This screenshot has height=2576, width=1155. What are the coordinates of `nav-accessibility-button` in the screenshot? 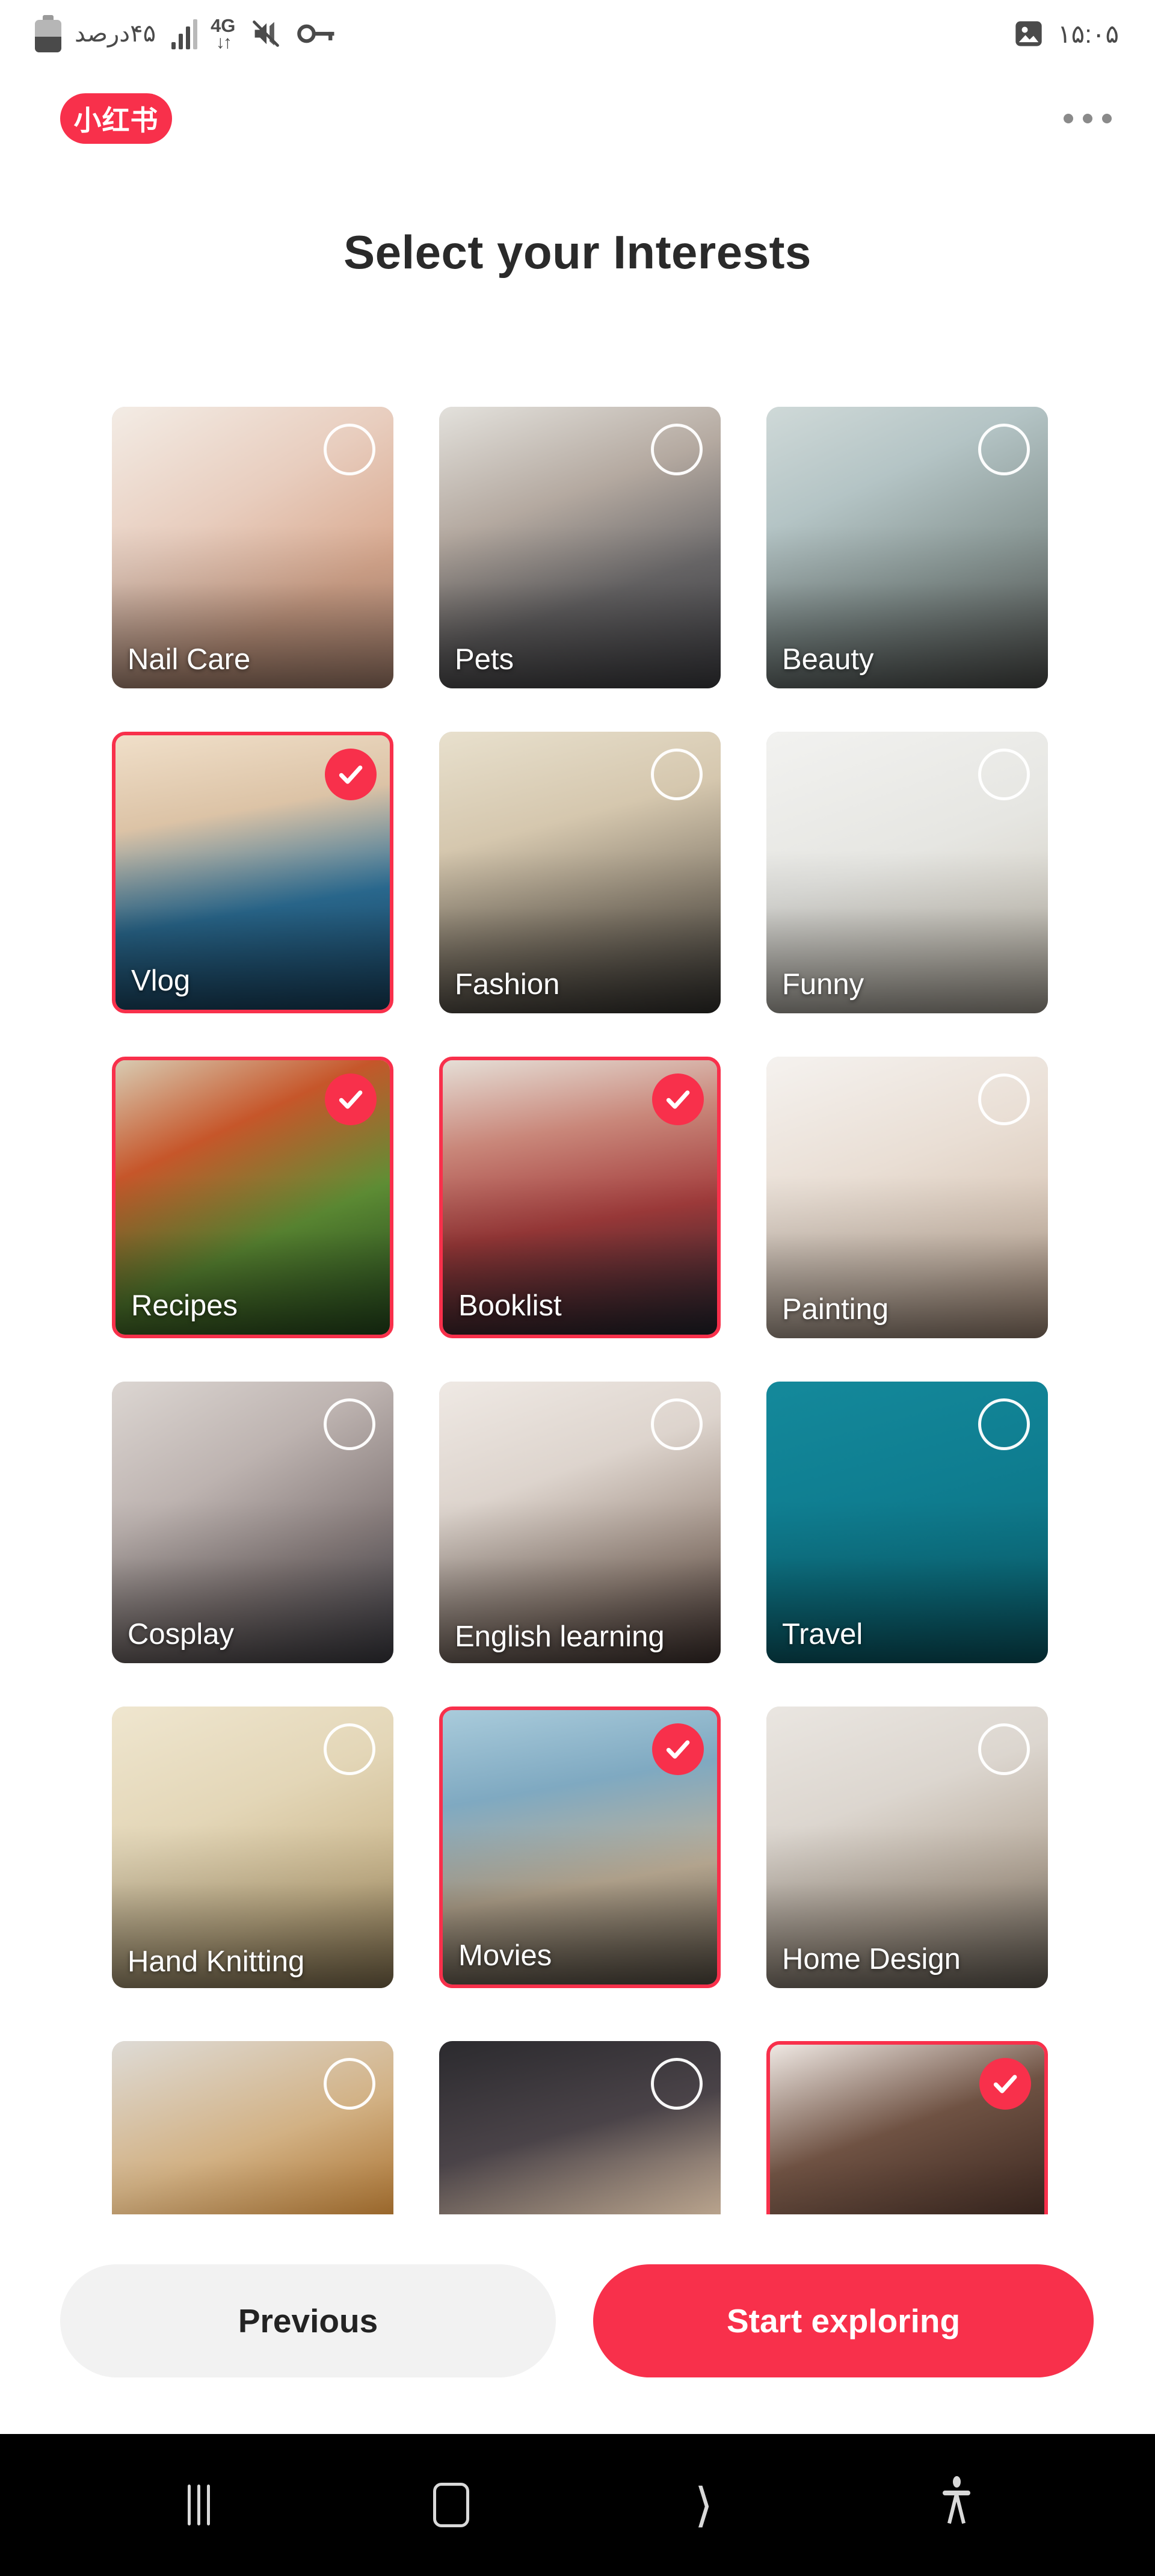 It's located at (957, 2505).